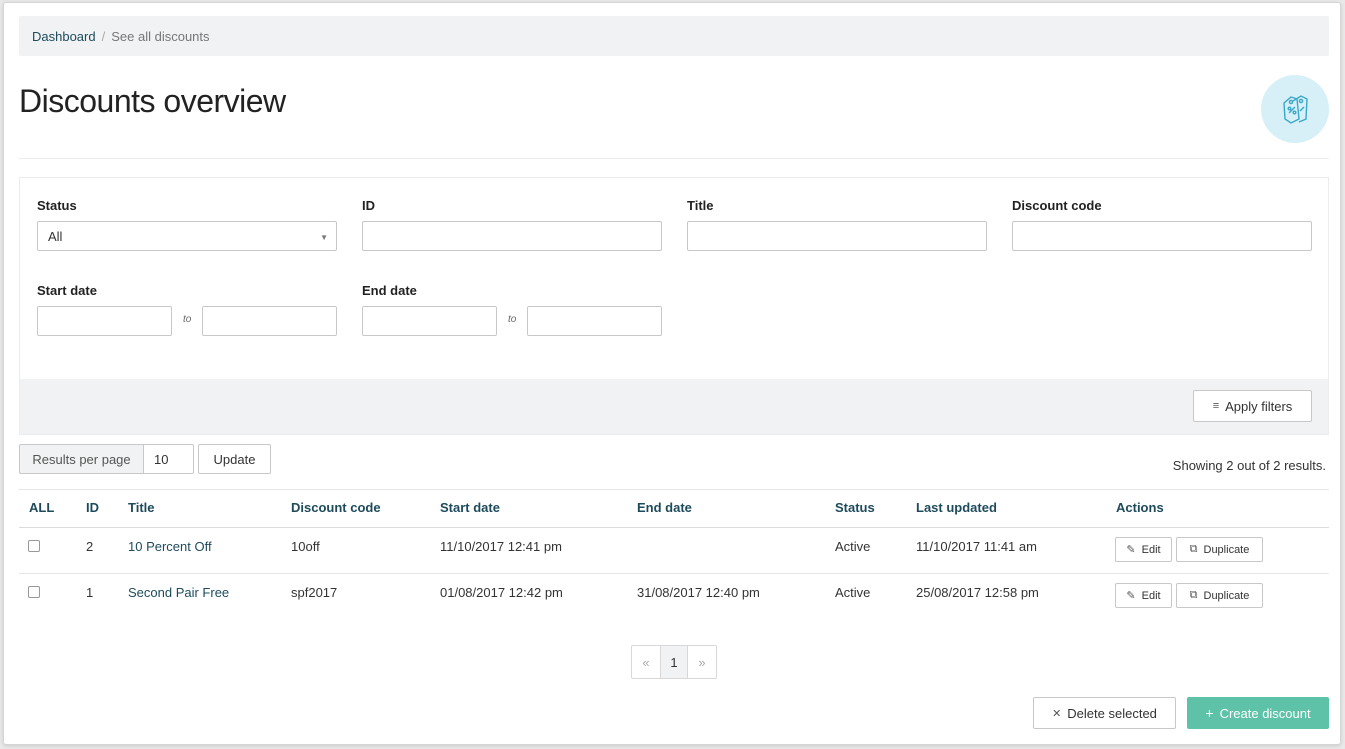  Describe the element at coordinates (594, 321) in the screenshot. I see `end-date-to-input` at that location.